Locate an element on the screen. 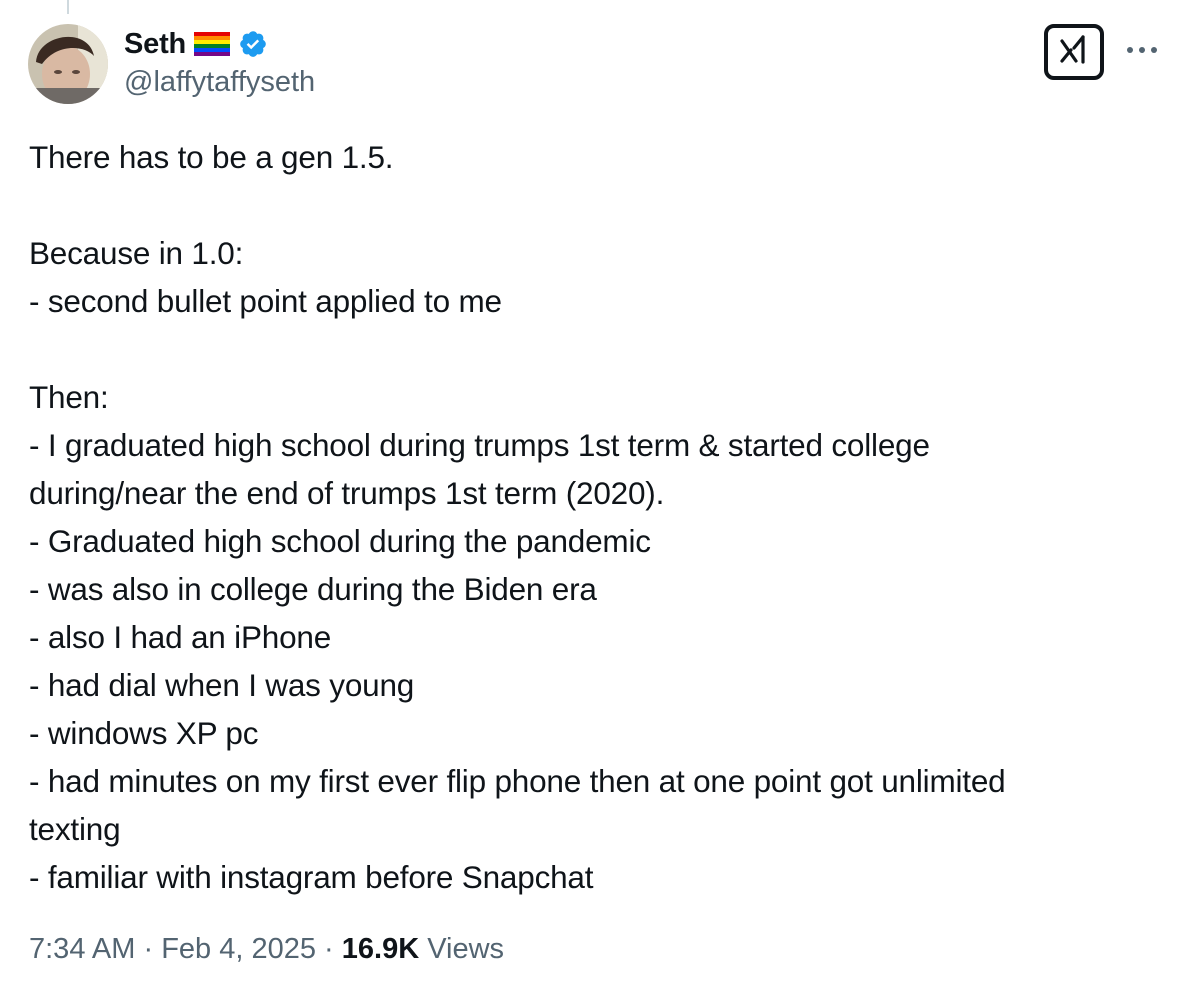  tweet-metadata: 7:34 AM · Feb 4, 2025 · 16.9K Views is located at coordinates (266, 949).